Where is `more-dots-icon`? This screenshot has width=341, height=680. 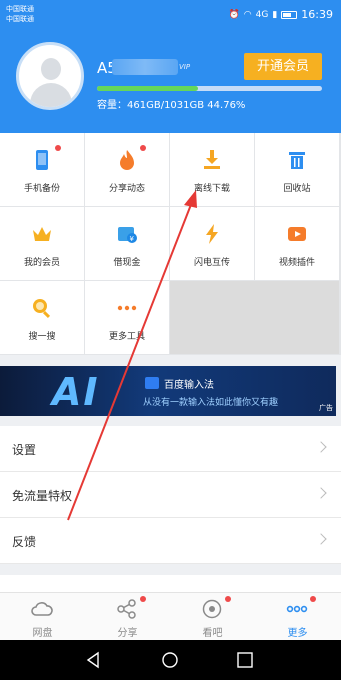
more-dots-icon is located at coordinates (127, 308).